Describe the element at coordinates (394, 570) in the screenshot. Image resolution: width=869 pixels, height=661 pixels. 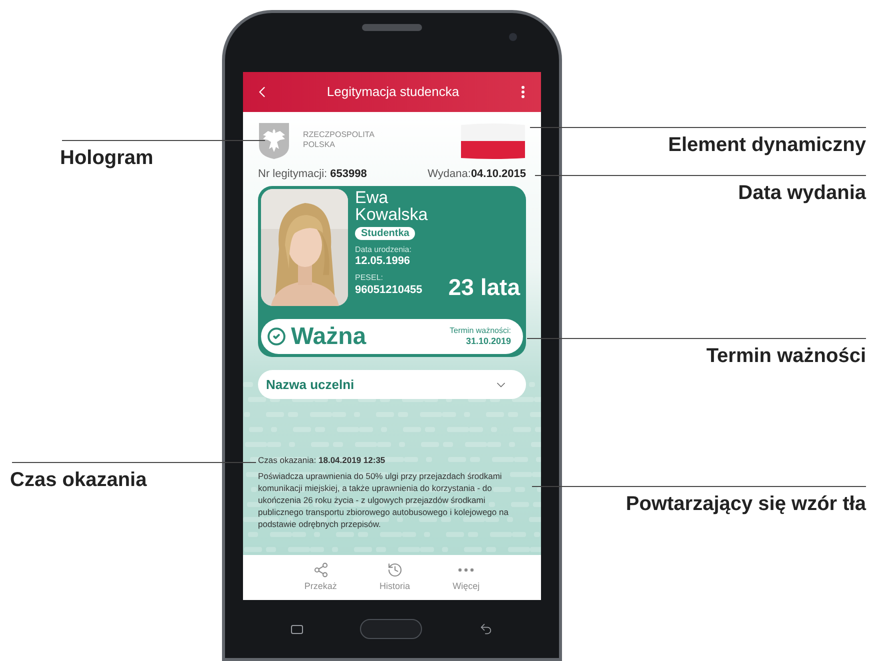
I see `history-icon` at that location.